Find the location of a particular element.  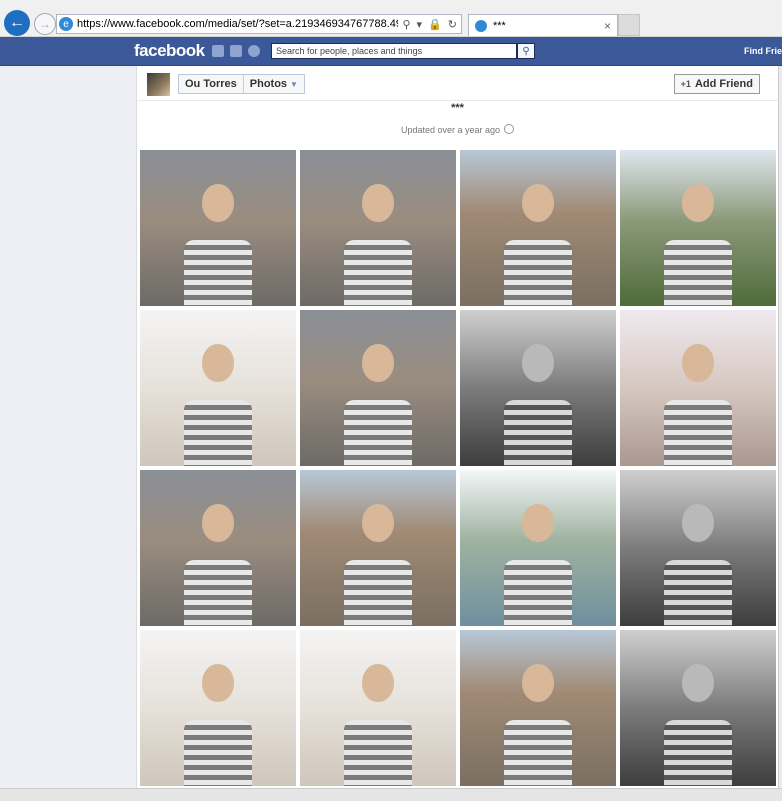

refresh-icon: ↻ is located at coordinates (452, 24).